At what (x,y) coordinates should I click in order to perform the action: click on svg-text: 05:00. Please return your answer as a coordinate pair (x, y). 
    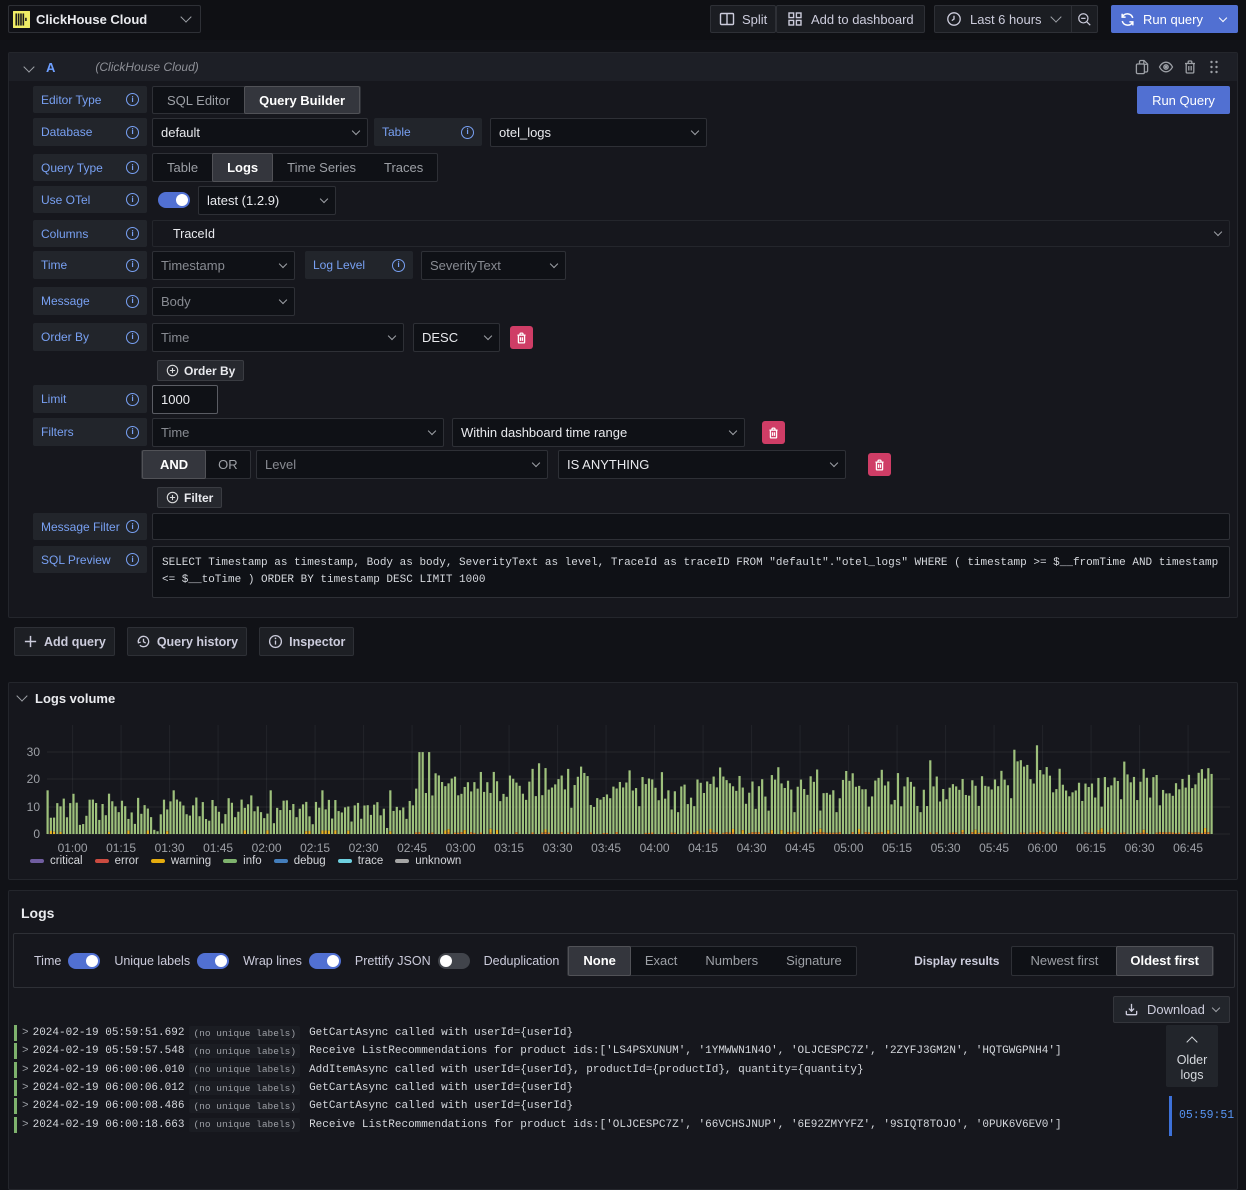
    Looking at the image, I should click on (849, 848).